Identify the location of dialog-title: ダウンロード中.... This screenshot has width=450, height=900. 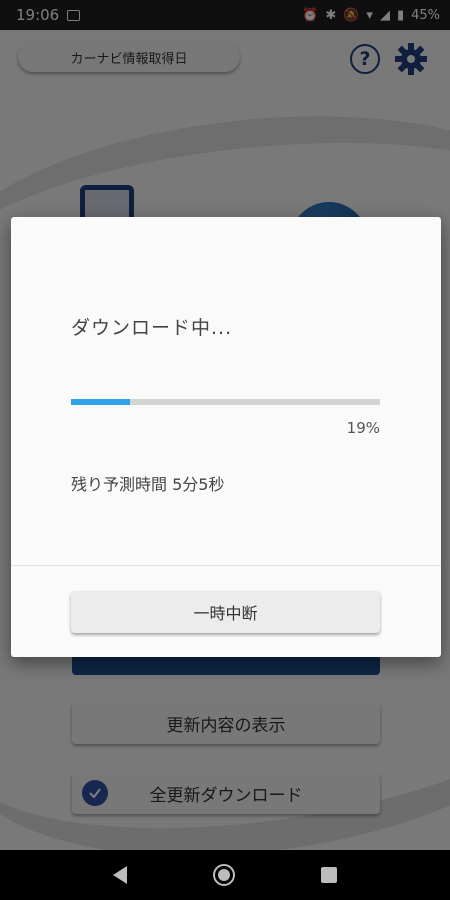
(152, 328).